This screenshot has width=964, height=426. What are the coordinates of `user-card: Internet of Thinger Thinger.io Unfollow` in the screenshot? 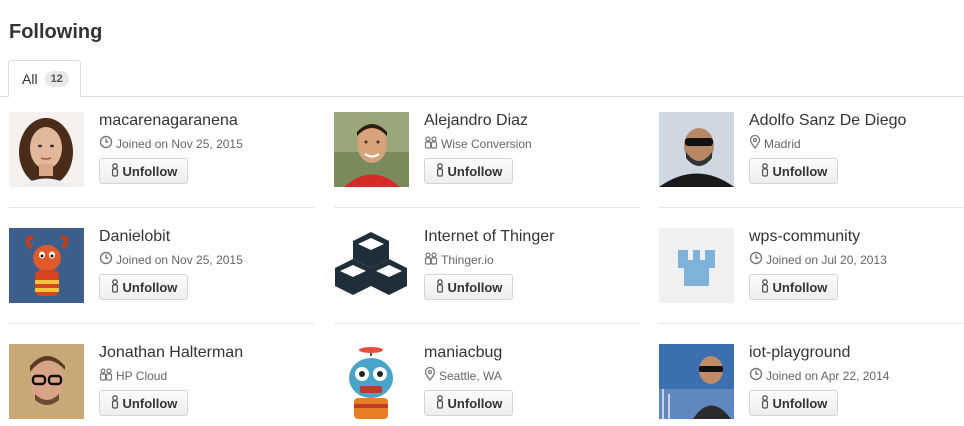 It's located at (487, 270).